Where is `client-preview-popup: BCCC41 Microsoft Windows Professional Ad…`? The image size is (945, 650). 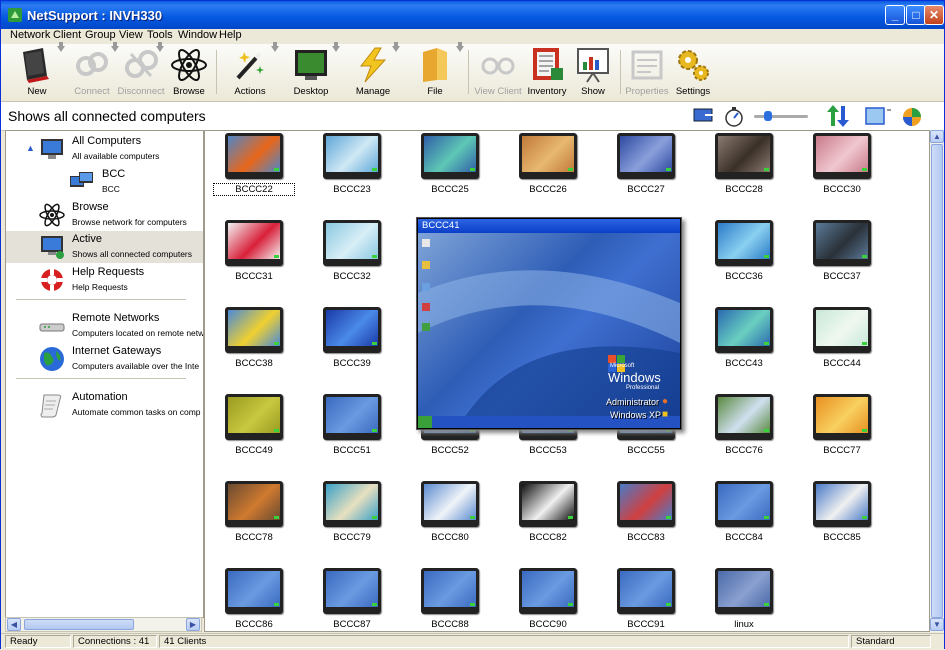
client-preview-popup: BCCC41 Microsoft Windows Professional Ad… is located at coordinates (549, 323).